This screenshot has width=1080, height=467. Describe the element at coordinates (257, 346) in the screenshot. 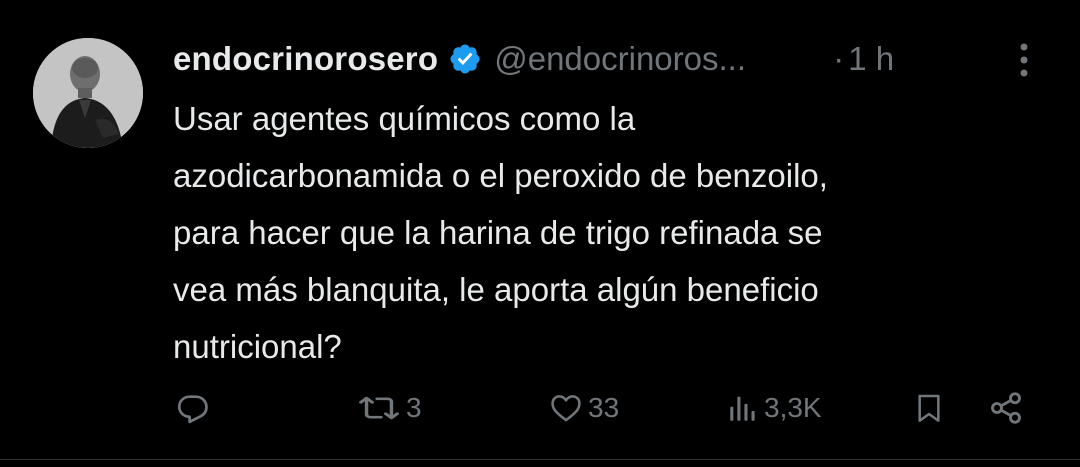

I see `tweet-text-line: nutricional?` at that location.